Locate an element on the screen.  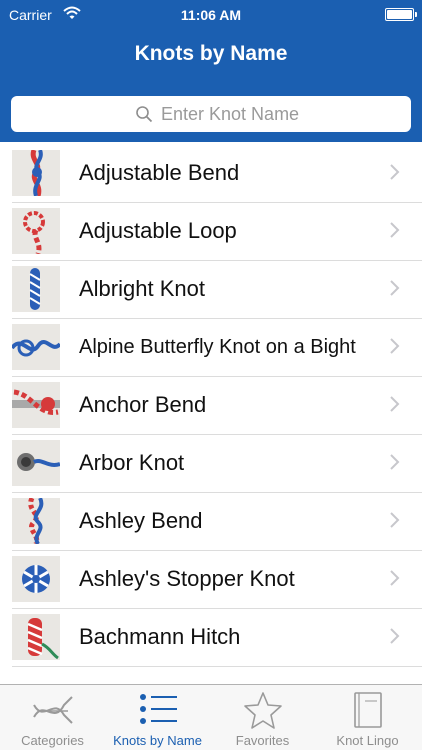
search-icon is located at coordinates (144, 114).